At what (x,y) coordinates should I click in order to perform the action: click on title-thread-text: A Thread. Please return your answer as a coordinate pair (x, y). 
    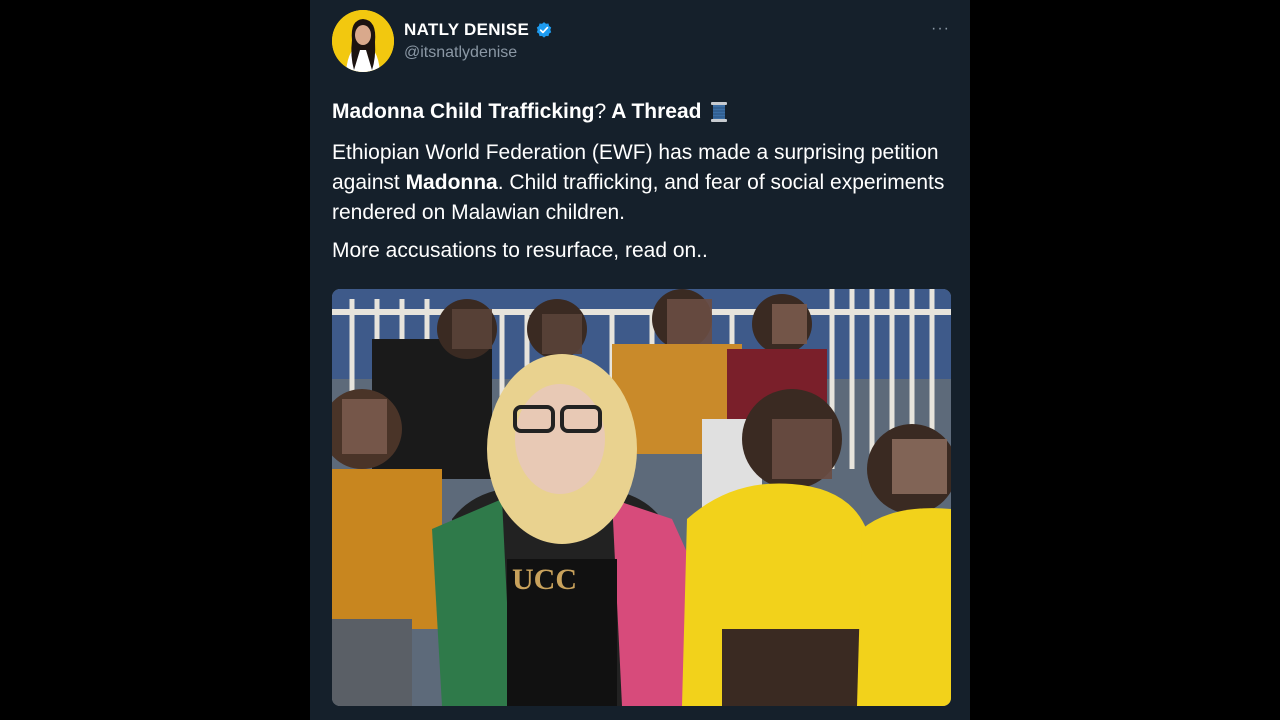
    Looking at the image, I should click on (654, 111).